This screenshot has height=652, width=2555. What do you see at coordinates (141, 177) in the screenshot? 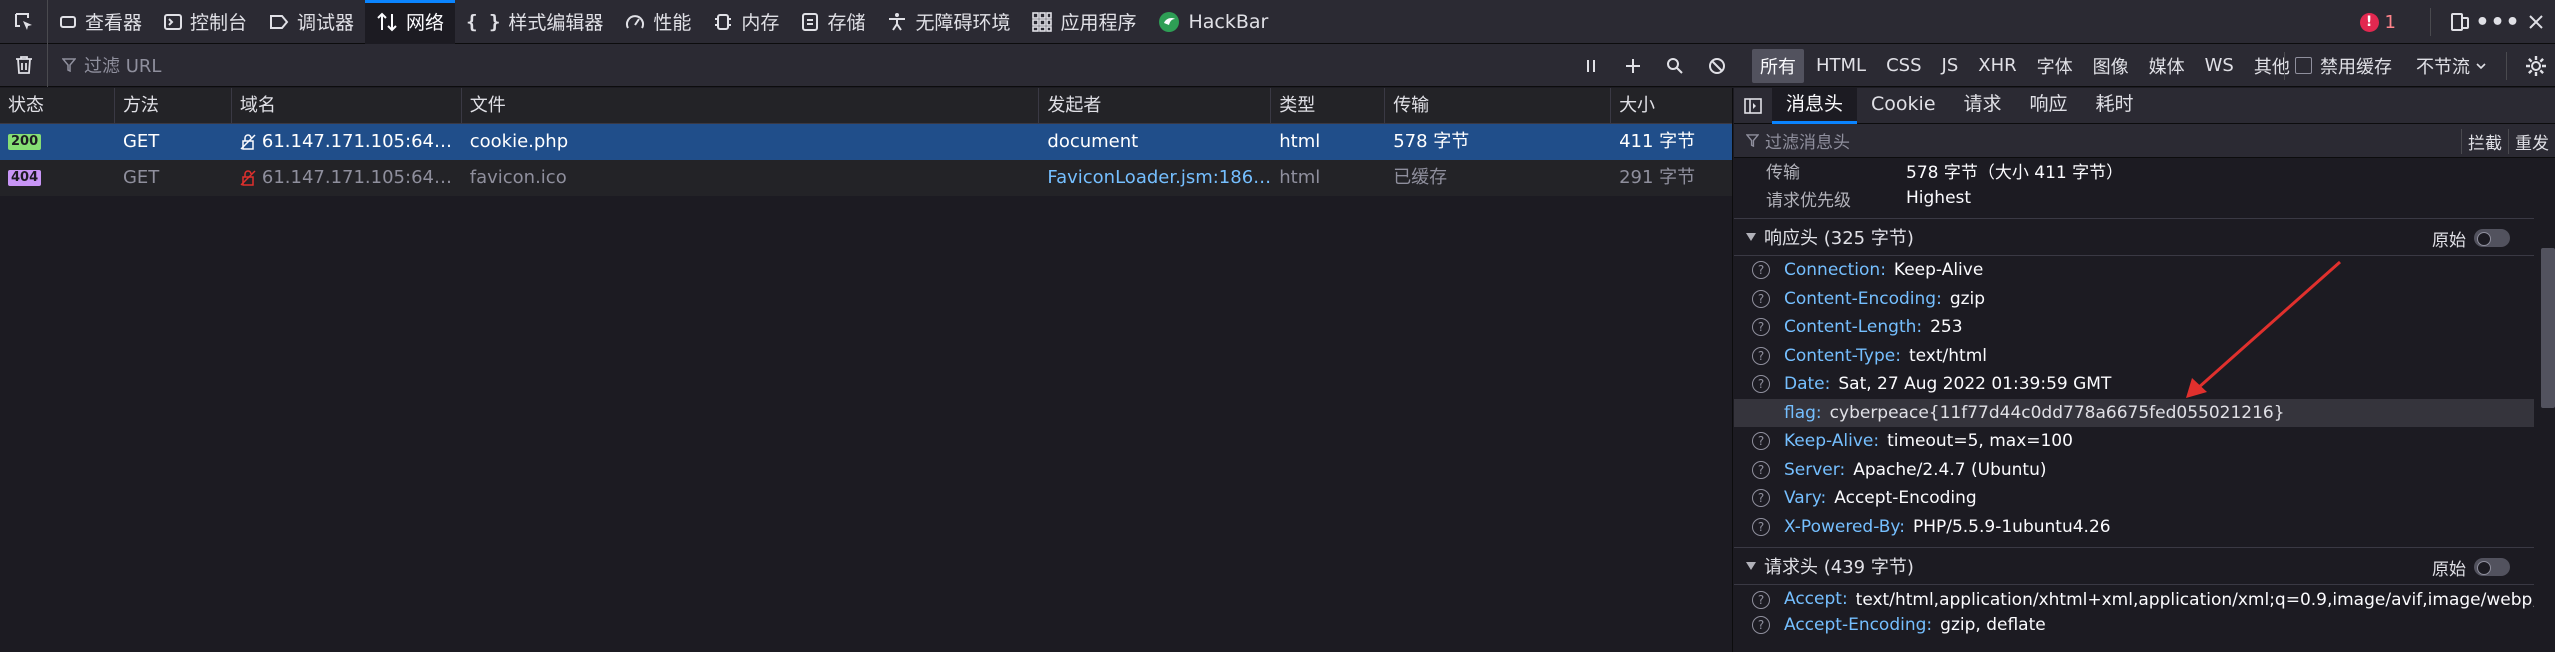
I see `method-cell: GET` at bounding box center [141, 177].